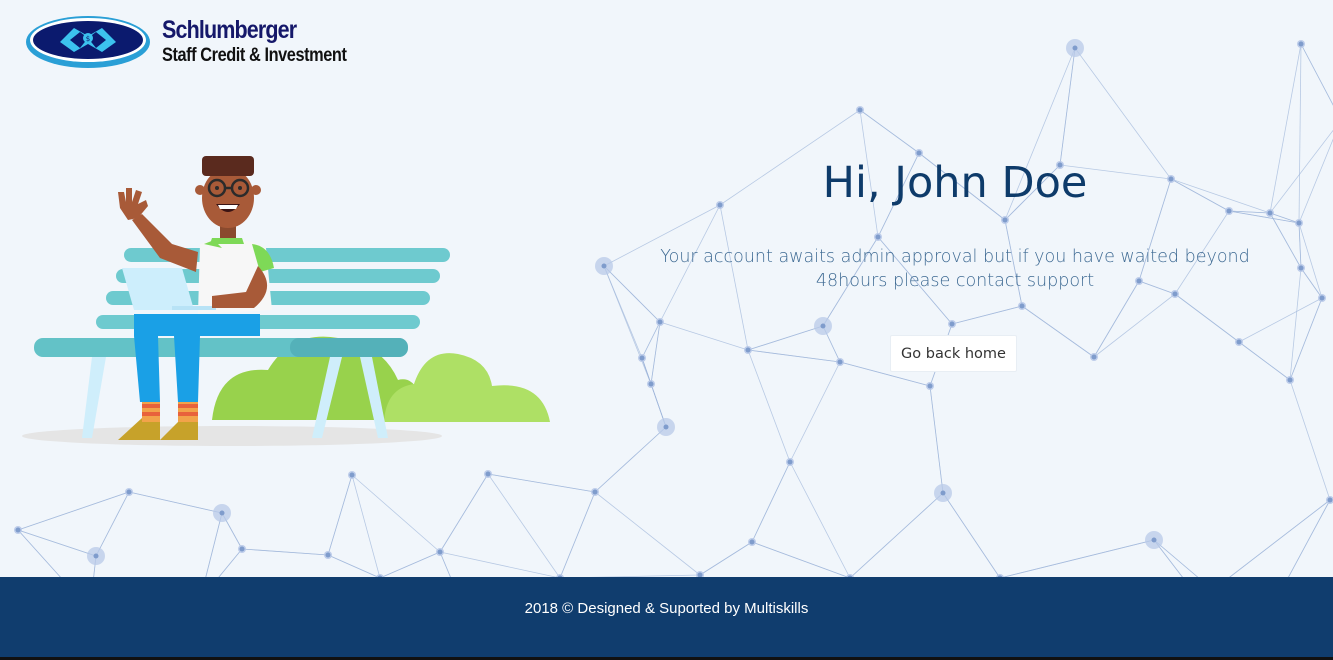 The width and height of the screenshot is (1333, 660). I want to click on go-back-home-button: Go back home, so click(953, 353).